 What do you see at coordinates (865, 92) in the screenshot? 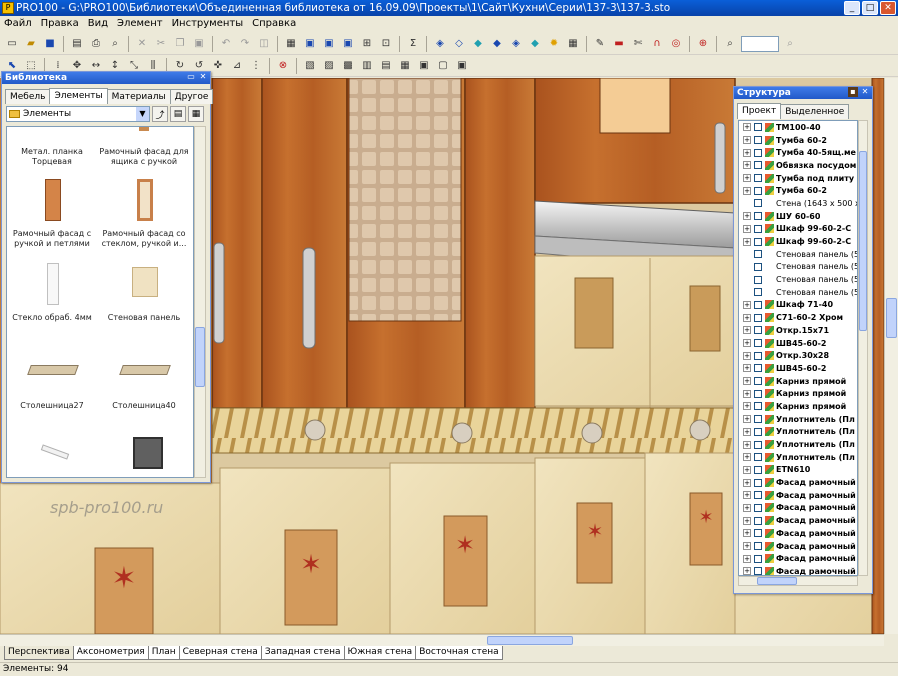
I see `structure-close-icon: ✕` at bounding box center [865, 92].